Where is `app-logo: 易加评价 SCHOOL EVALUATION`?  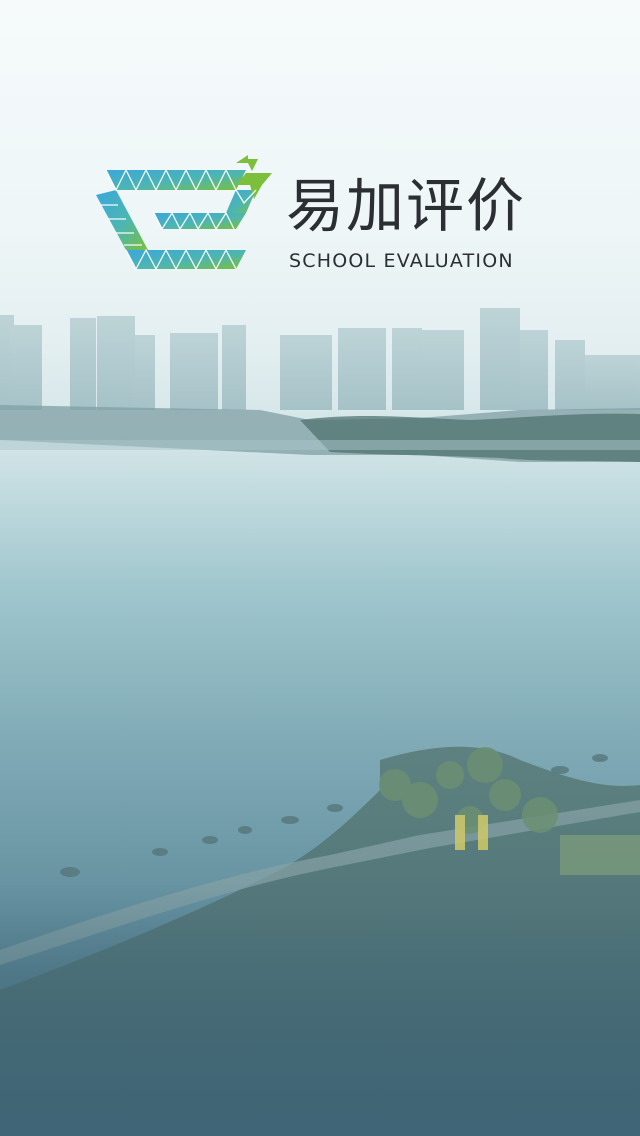 app-logo: 易加评价 SCHOOL EVALUATION is located at coordinates (326, 215).